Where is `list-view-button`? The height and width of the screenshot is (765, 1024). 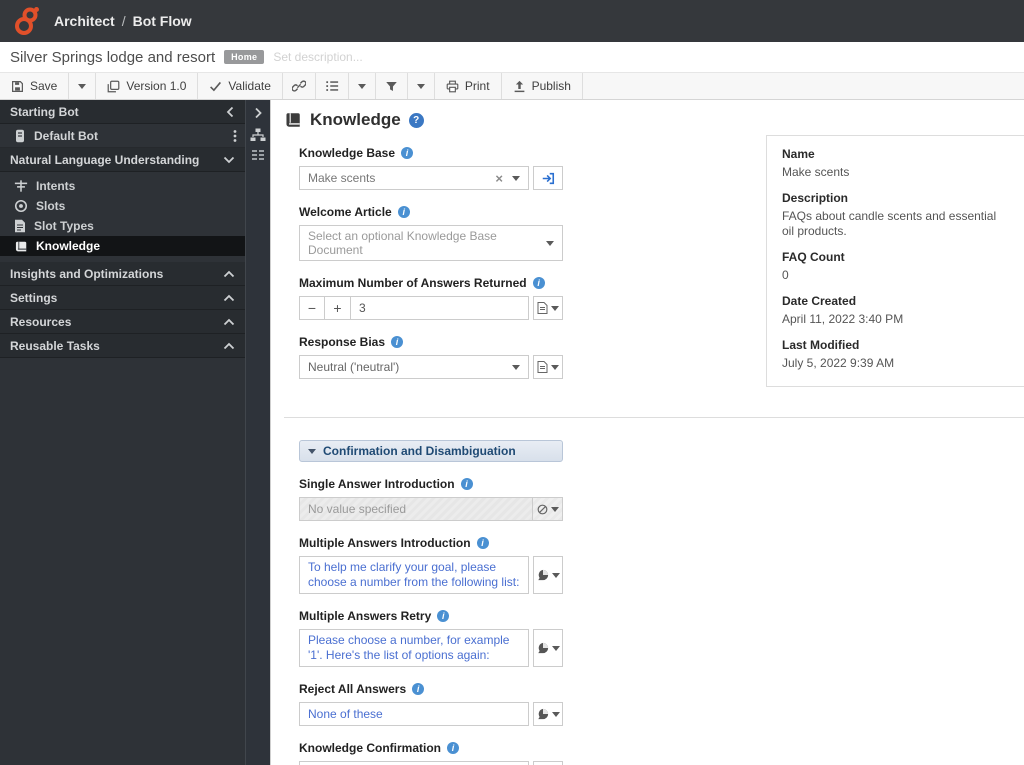
list-view-button is located at coordinates (332, 86).